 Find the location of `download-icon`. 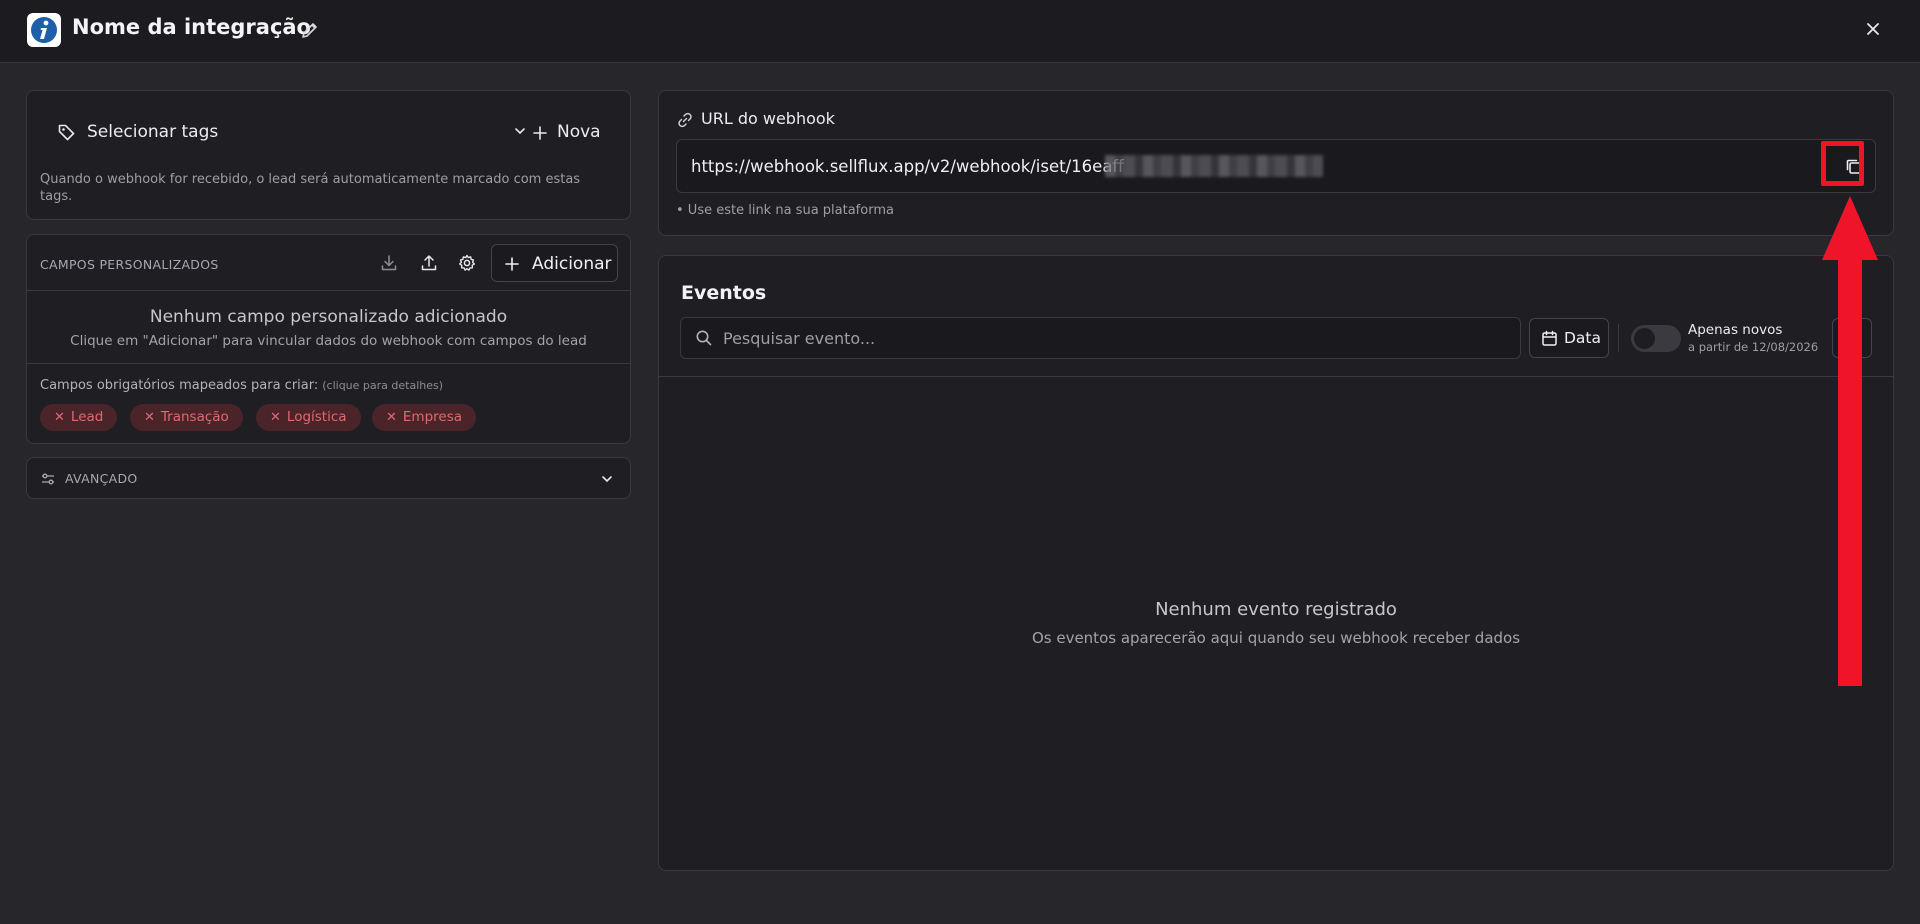

download-icon is located at coordinates (389, 263).